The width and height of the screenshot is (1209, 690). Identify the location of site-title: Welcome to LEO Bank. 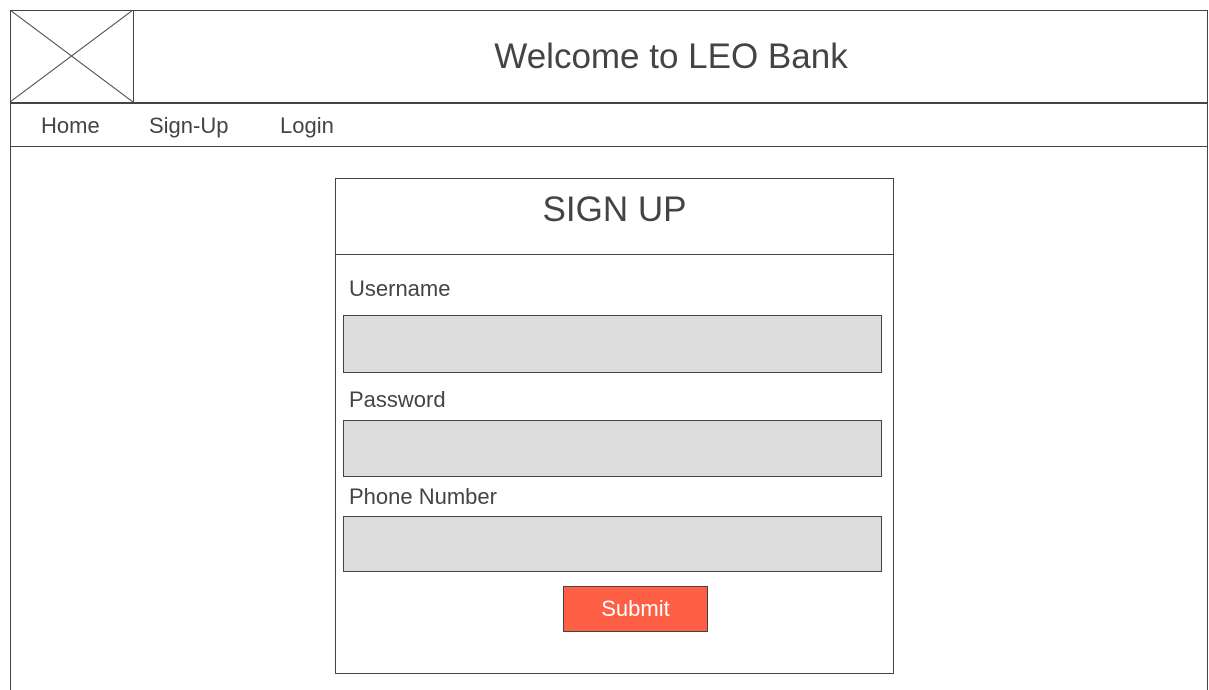
(671, 56).